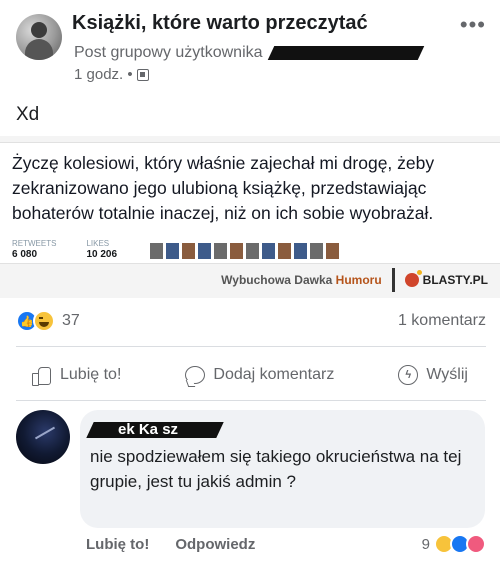 This screenshot has height=564, width=500. I want to click on thumbs-up-icon, so click(42, 375).